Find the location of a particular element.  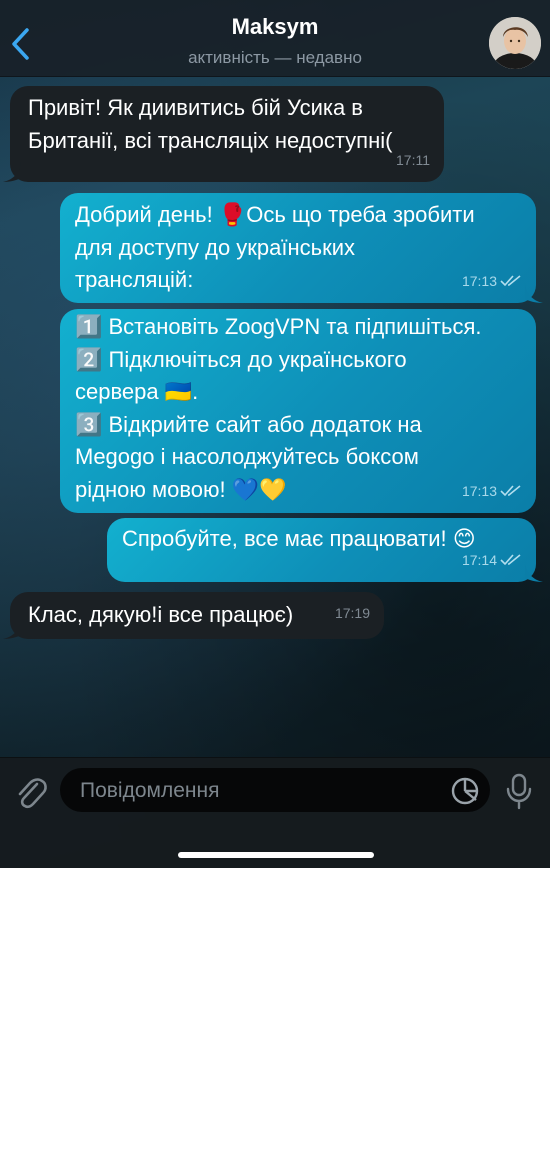

message-field is located at coordinates (275, 791).